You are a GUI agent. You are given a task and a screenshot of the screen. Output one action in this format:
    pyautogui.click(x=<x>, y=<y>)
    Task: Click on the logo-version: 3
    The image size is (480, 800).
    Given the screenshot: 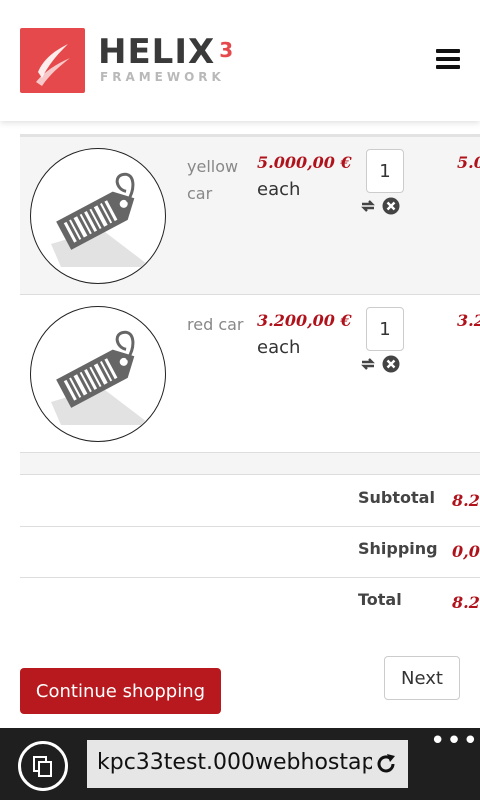 What is the action you would take?
    pyautogui.click(x=227, y=50)
    